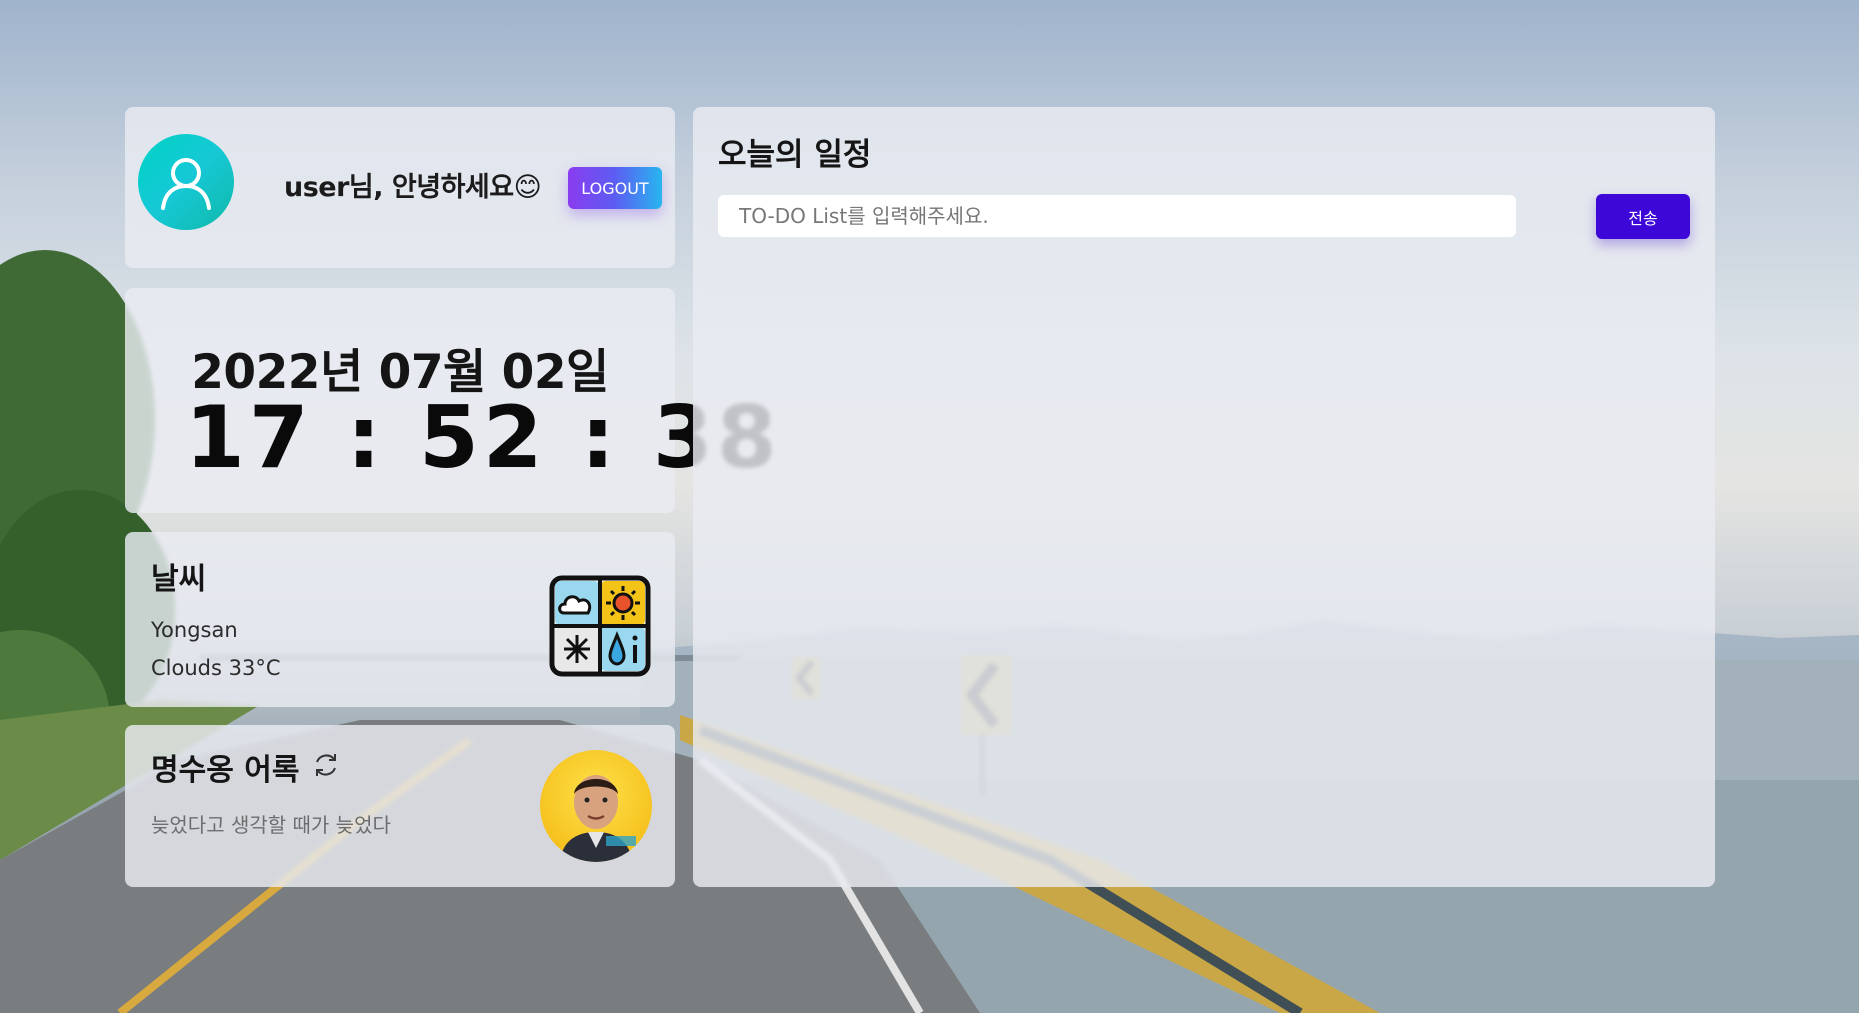  I want to click on quote-author-avatar, so click(596, 806).